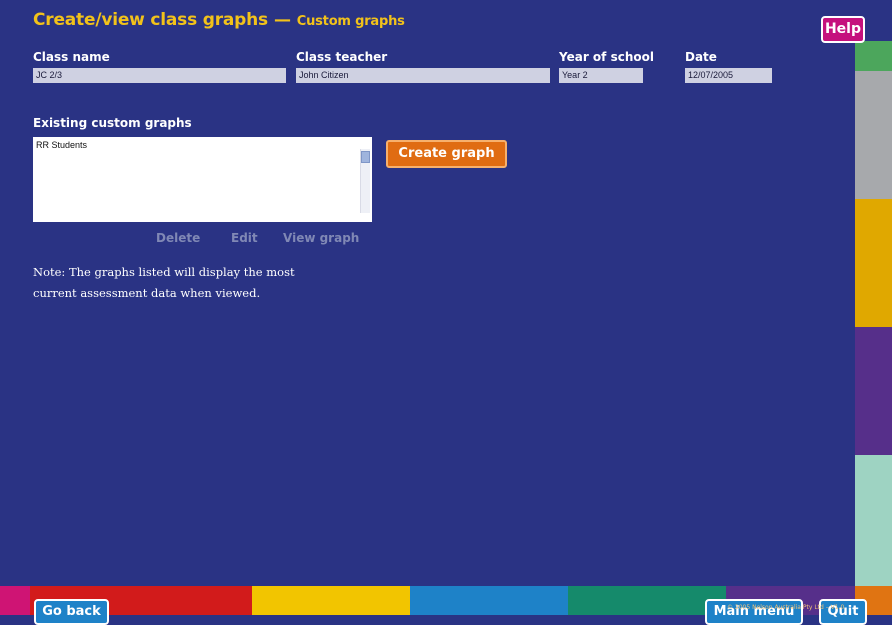 This screenshot has width=892, height=625. Describe the element at coordinates (150, 20) in the screenshot. I see `page-title-main: Create/view class graphs` at that location.